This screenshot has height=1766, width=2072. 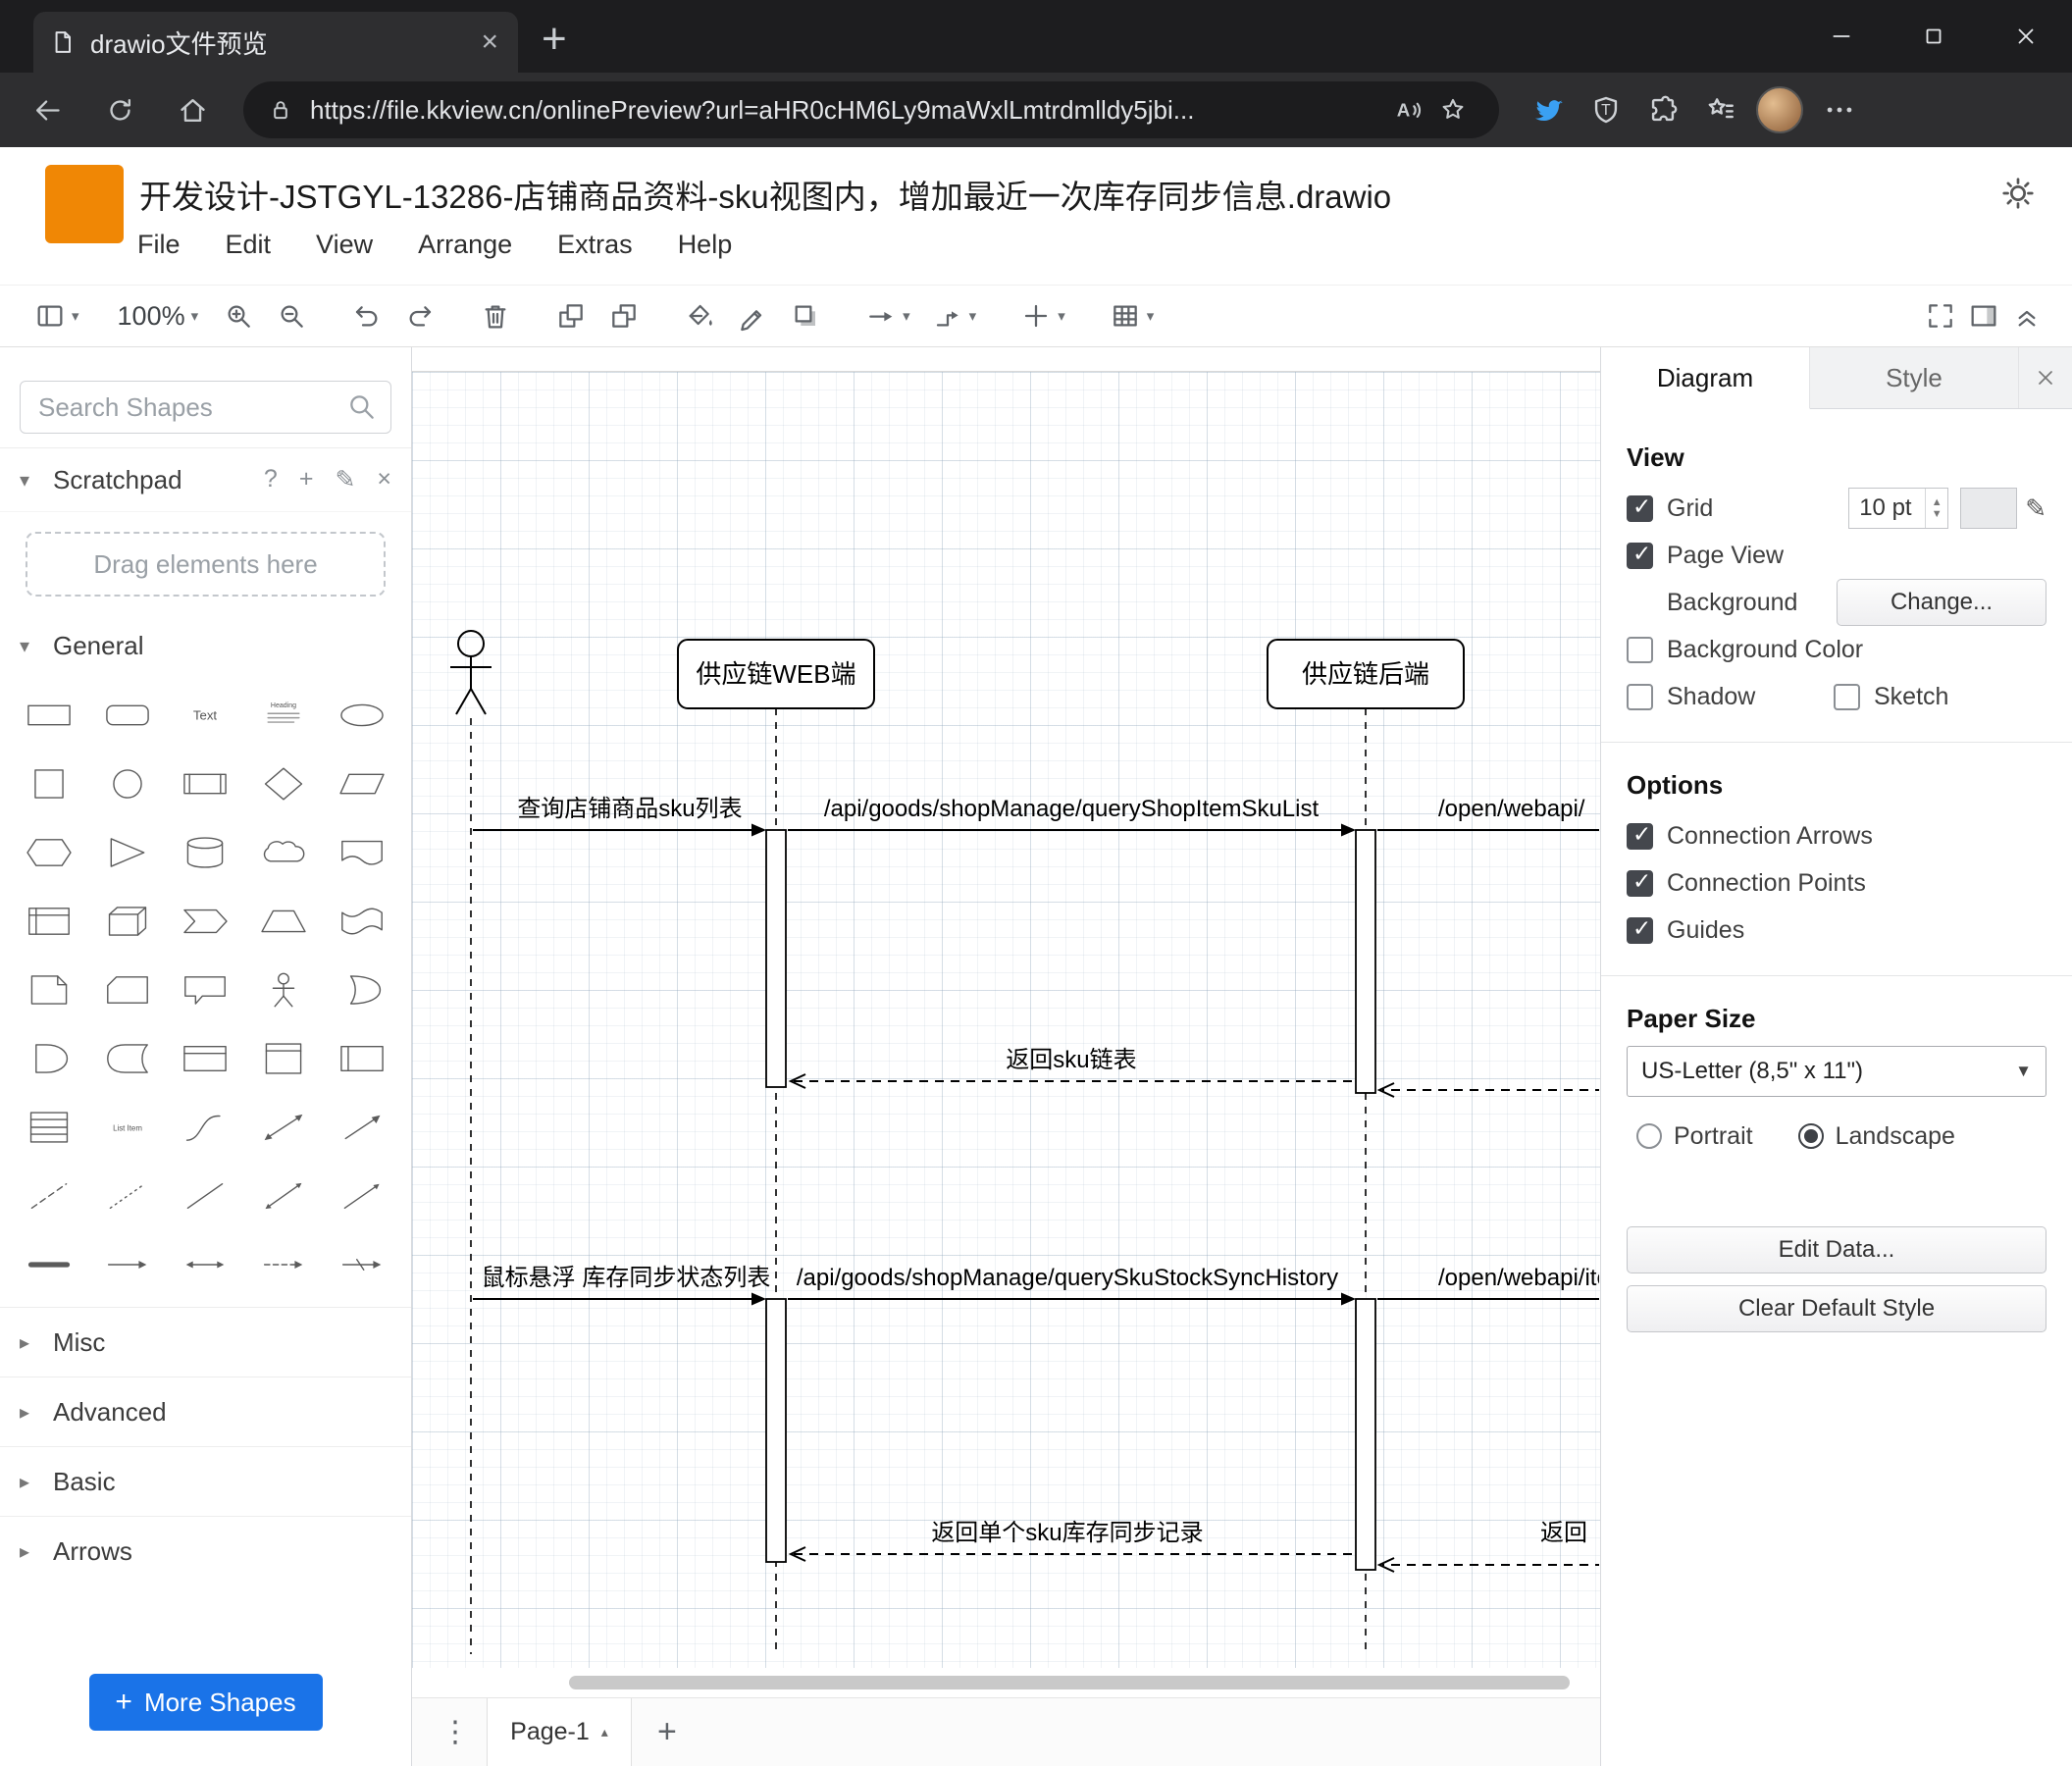 I want to click on scratchpad-help-icon: ?, so click(x=271, y=479).